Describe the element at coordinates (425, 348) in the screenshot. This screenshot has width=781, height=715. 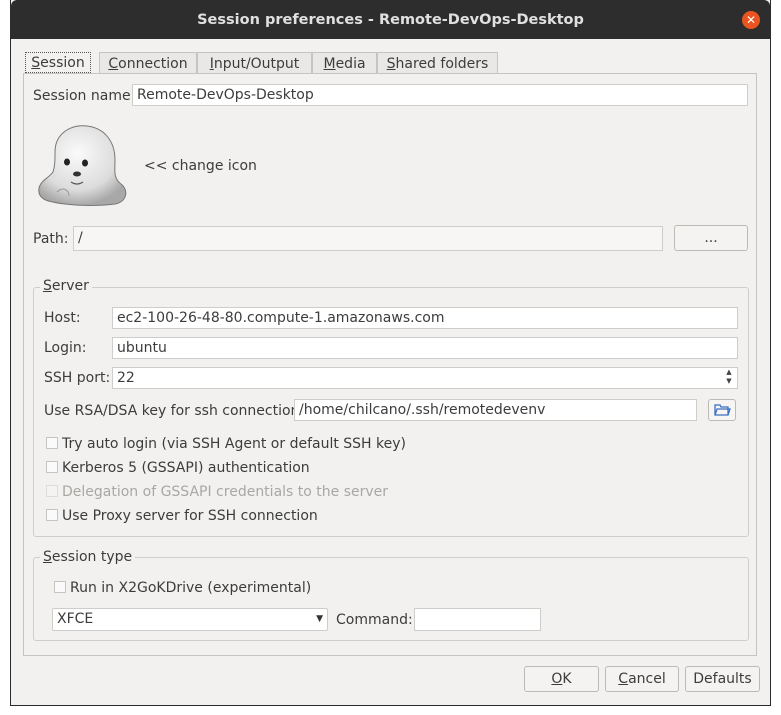
I see `login-input: ubuntu` at that location.